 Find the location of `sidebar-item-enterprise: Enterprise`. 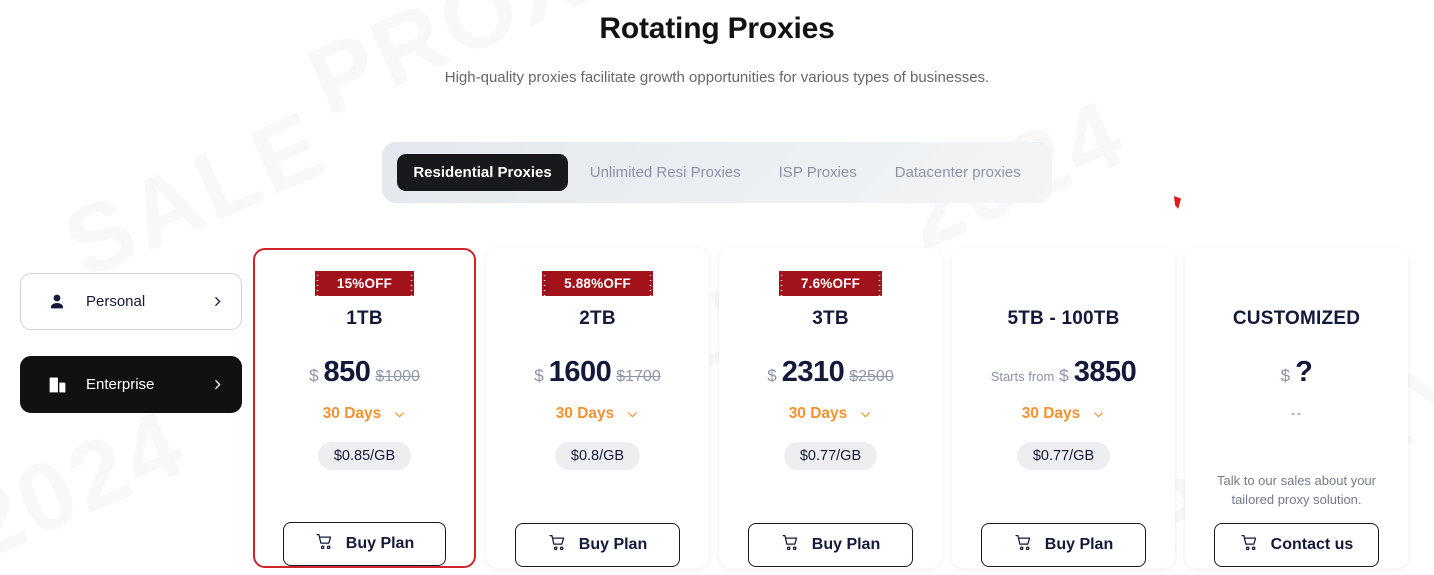

sidebar-item-enterprise: Enterprise is located at coordinates (131, 384).